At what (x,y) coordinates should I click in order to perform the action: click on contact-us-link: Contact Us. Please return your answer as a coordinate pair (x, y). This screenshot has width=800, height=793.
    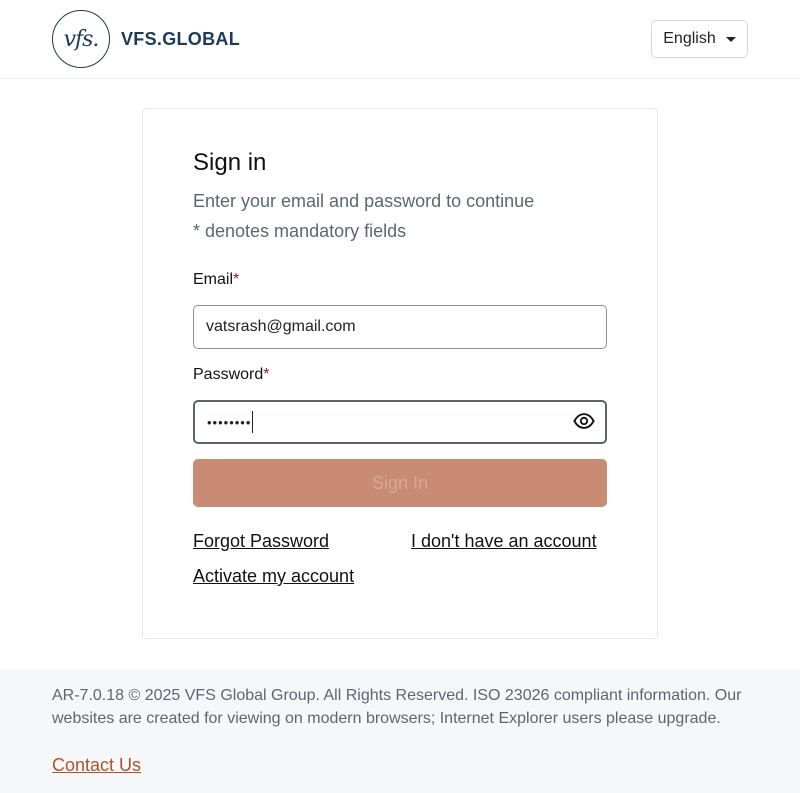
    Looking at the image, I should click on (96, 765).